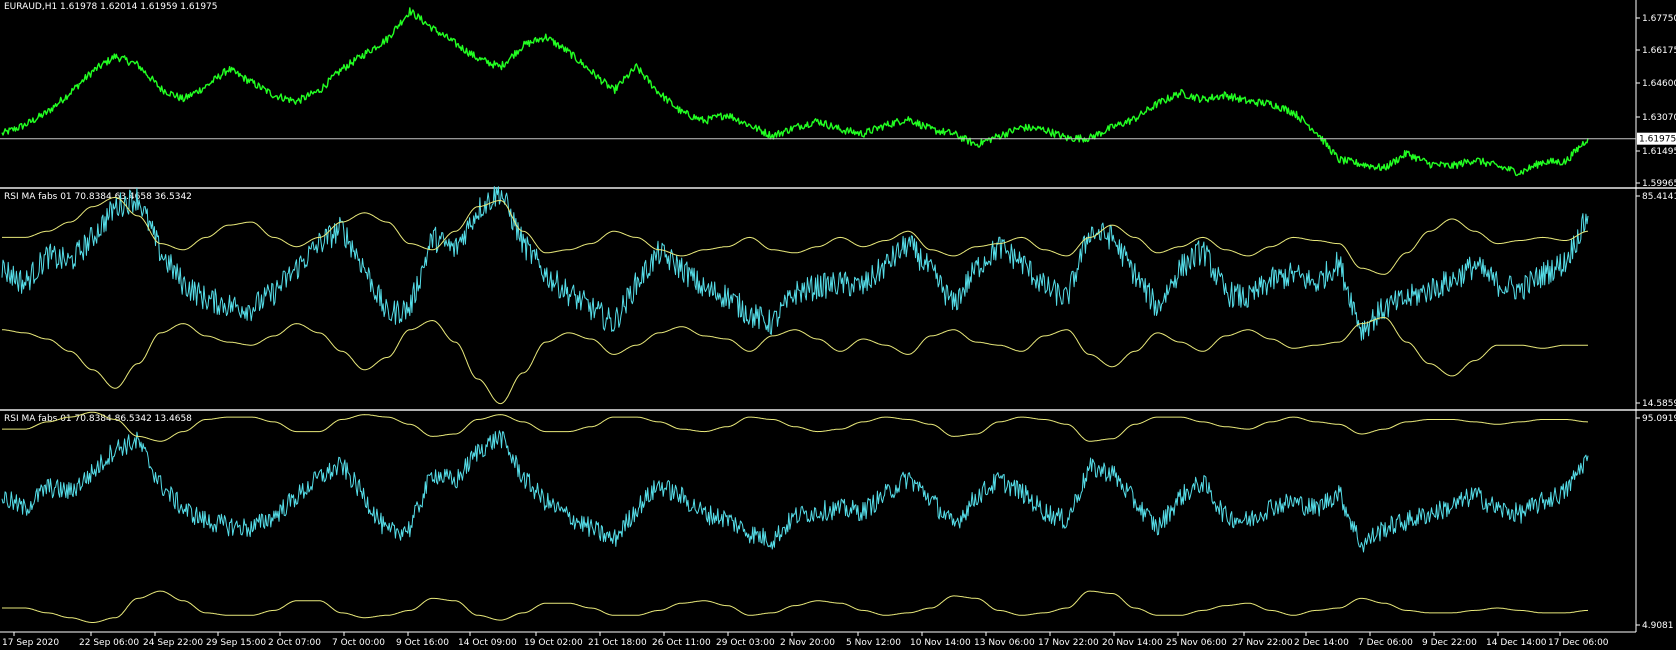 Image resolution: width=1676 pixels, height=650 pixels. Describe the element at coordinates (1004, 643) in the screenshot. I see `x-tick-label: 13 Nov 06:00` at that location.